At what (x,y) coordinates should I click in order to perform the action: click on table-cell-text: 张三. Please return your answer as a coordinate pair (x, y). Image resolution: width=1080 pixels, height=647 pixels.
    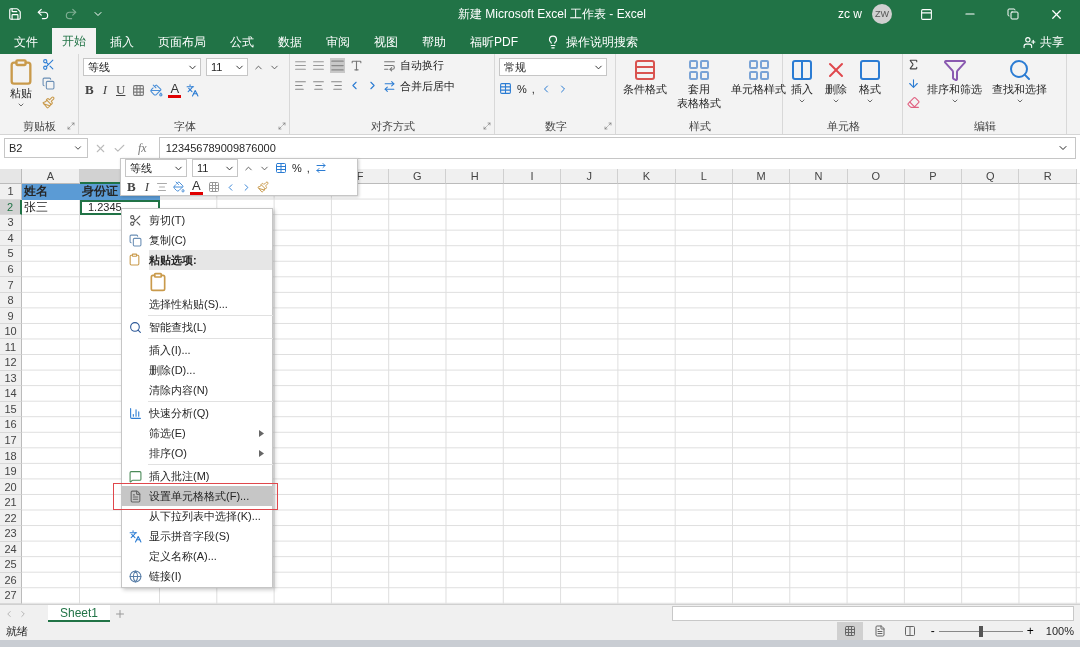
    Looking at the image, I should click on (36, 207).